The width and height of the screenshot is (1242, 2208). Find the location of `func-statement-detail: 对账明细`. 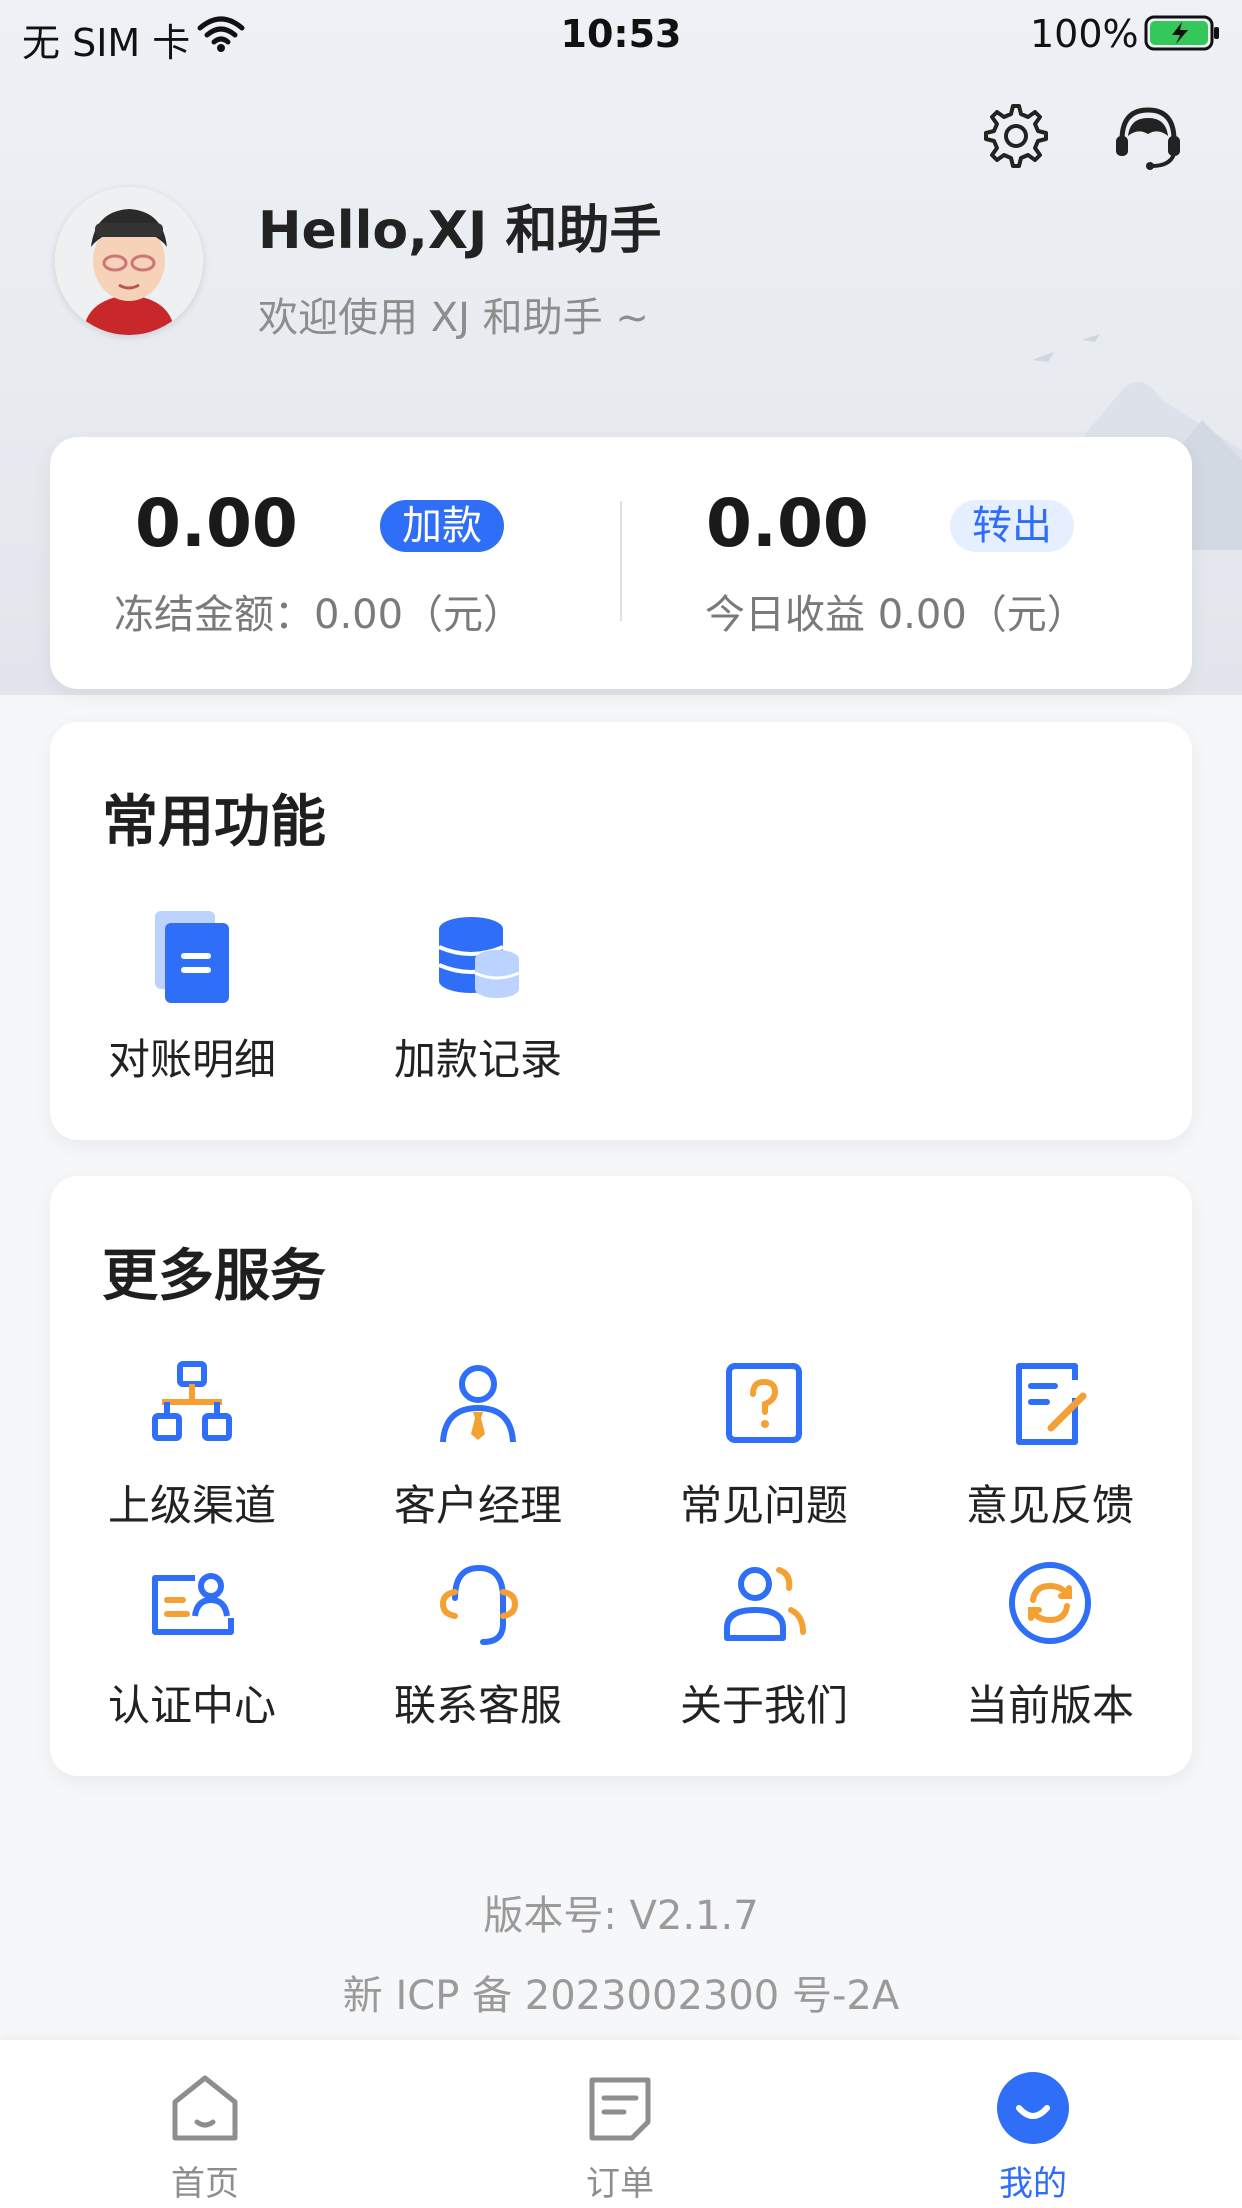

func-statement-detail: 对账明细 is located at coordinates (192, 994).